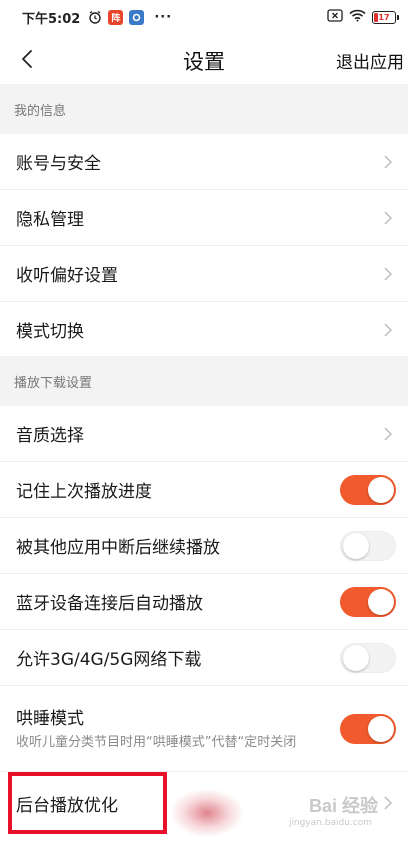  Describe the element at coordinates (116, 17) in the screenshot. I see `app-red-badge-icon: 阵` at that location.